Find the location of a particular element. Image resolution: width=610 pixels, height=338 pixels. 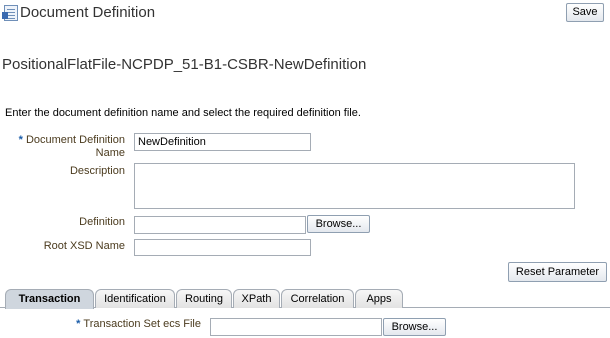

doc-def-name-label-text: Document Definition Name is located at coordinates (75, 146).